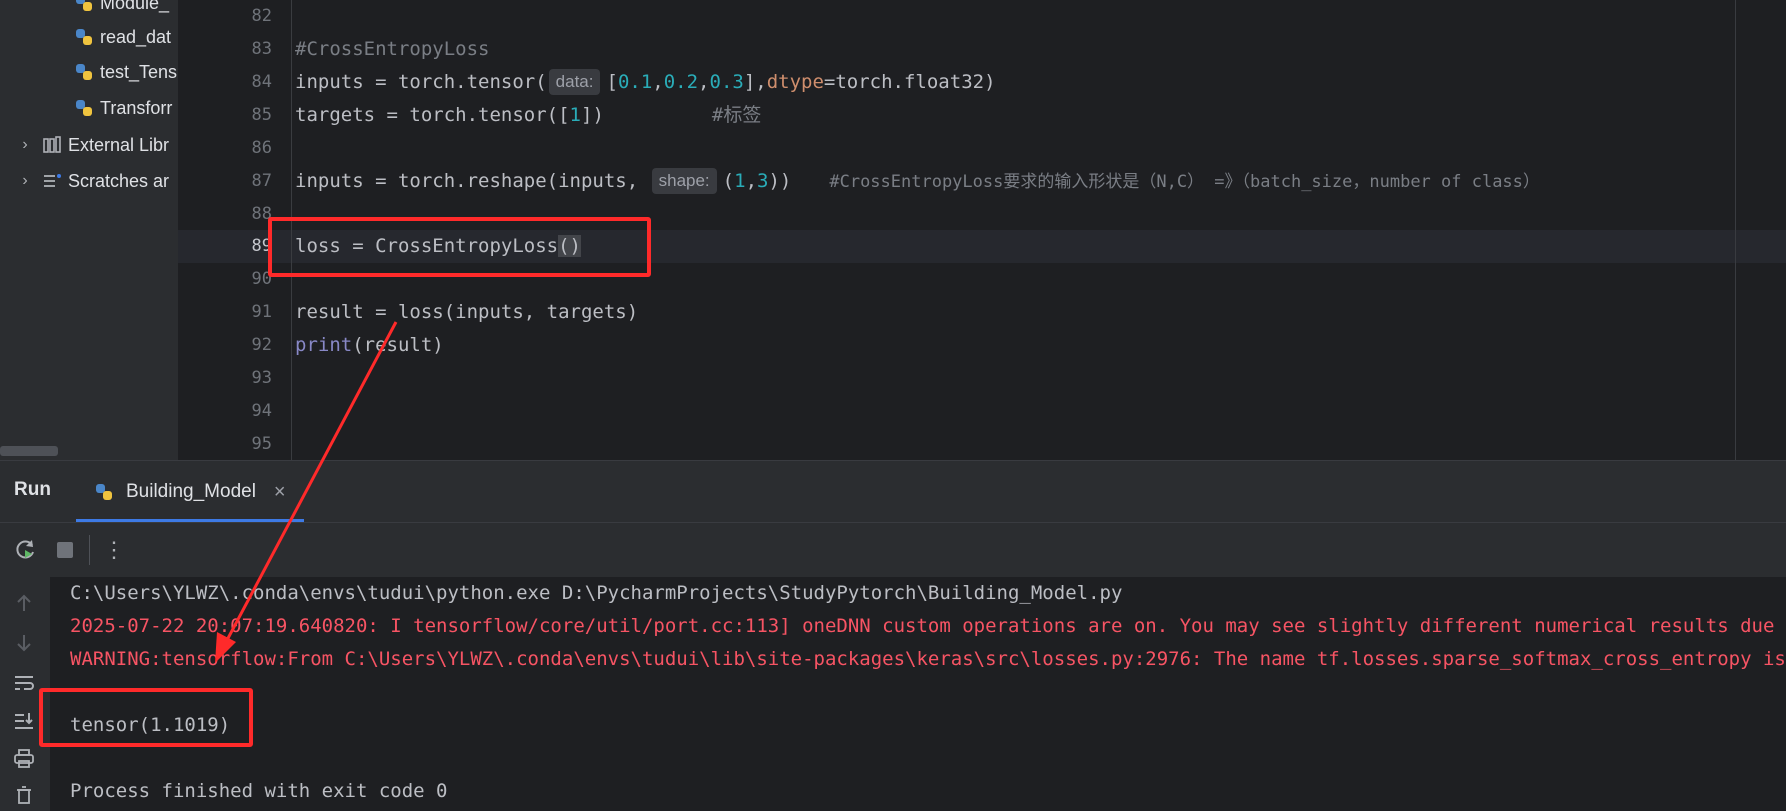 Image resolution: width=1786 pixels, height=811 pixels. I want to click on code-comment: #CrossEntropyLoss, so click(392, 49).